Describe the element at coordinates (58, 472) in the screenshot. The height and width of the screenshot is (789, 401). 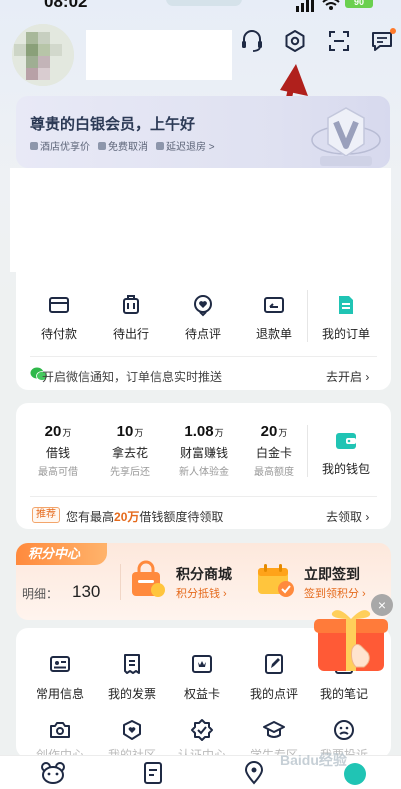
I see `wallet-sub: 最高可借` at that location.